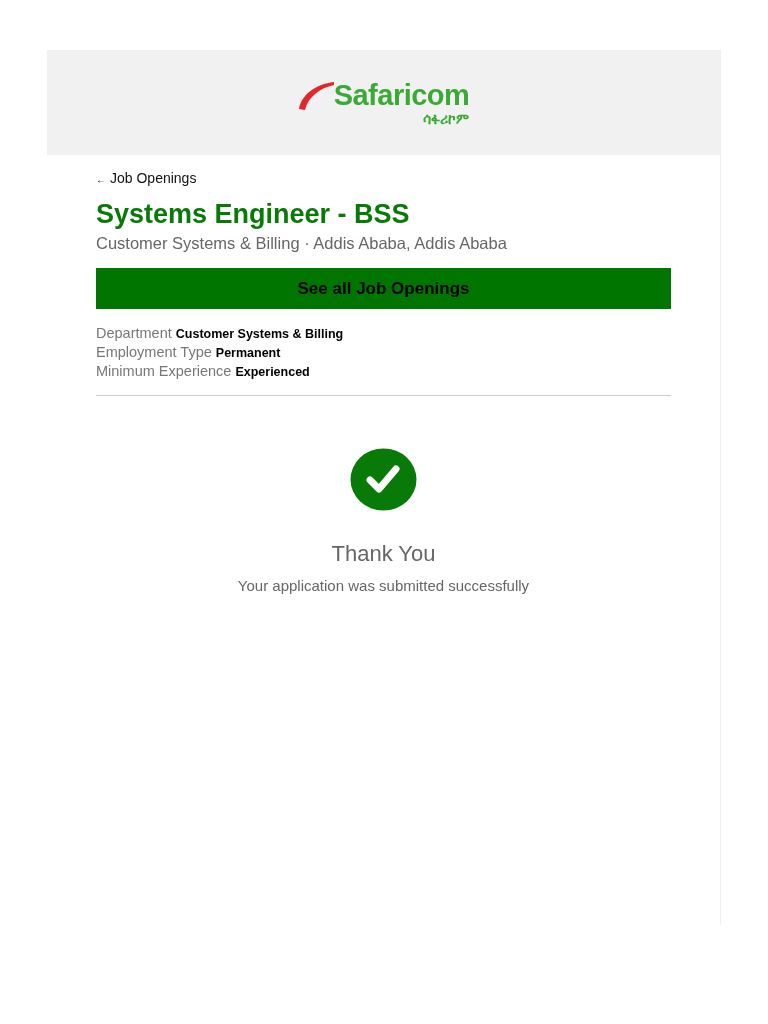 The width and height of the screenshot is (768, 1024). What do you see at coordinates (302, 243) in the screenshot?
I see `job-subtitle: Customer Systems & Billing · Addis Ababa, Addis Ababa` at bounding box center [302, 243].